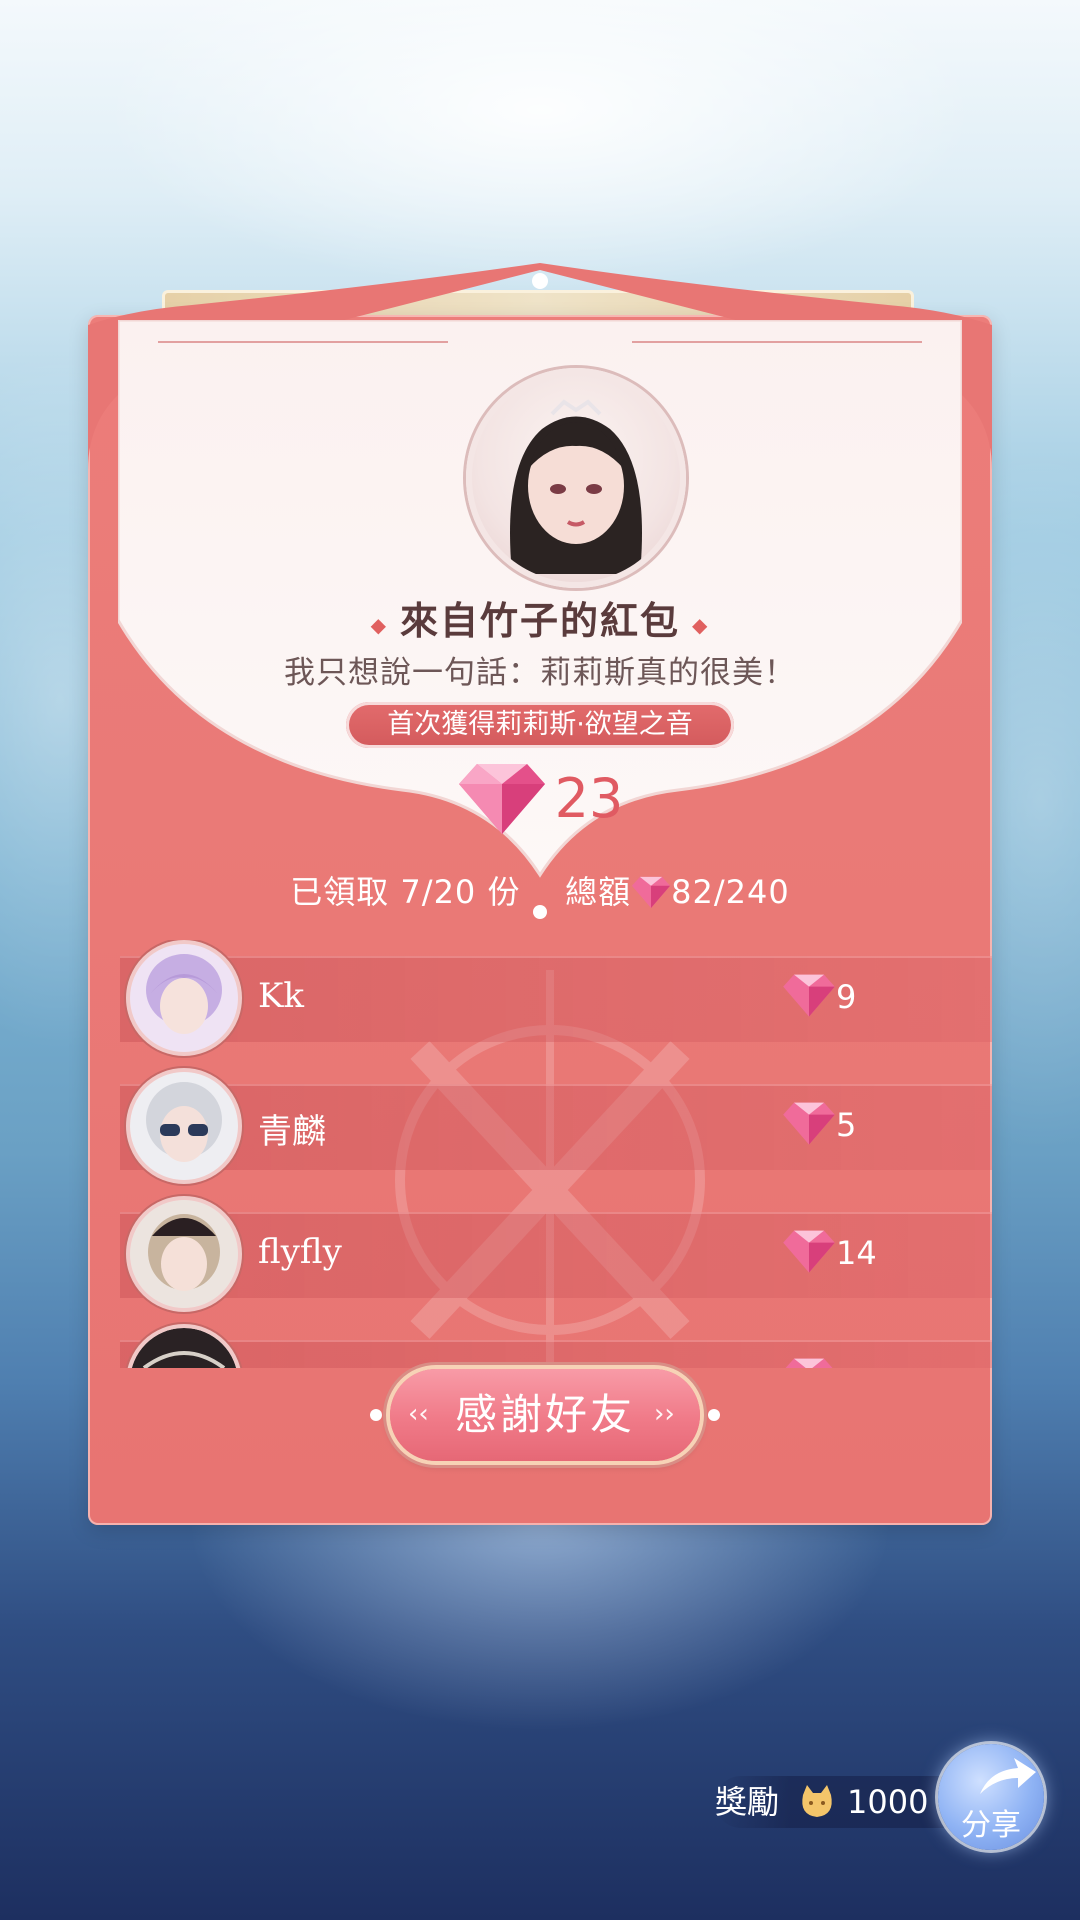 The height and width of the screenshot is (1920, 1080). What do you see at coordinates (300, 1252) in the screenshot?
I see `recipient-name: flyfly` at bounding box center [300, 1252].